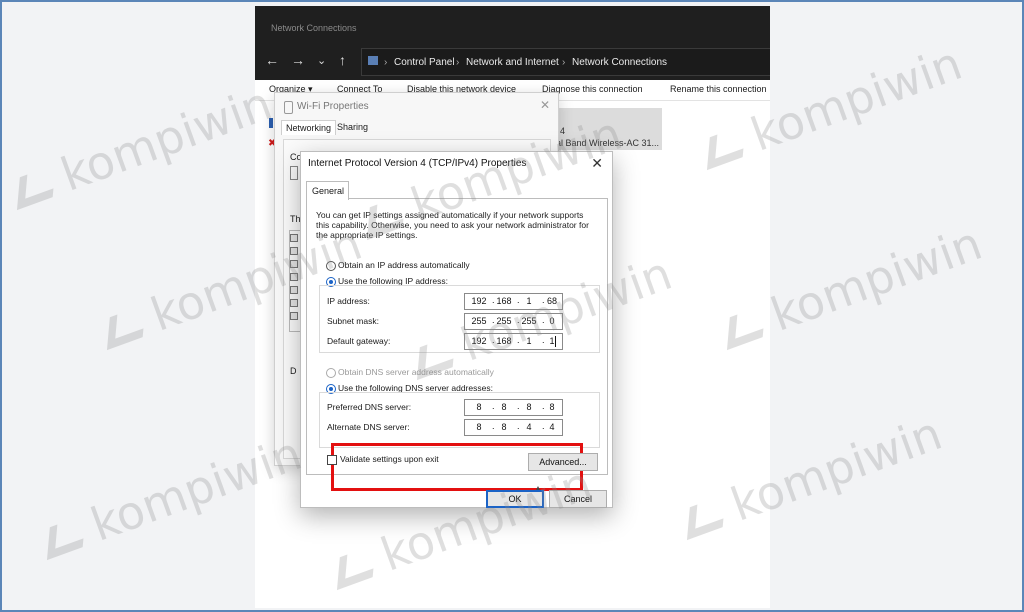 The width and height of the screenshot is (1024, 612). I want to click on dns-auto-radio, so click(331, 373).